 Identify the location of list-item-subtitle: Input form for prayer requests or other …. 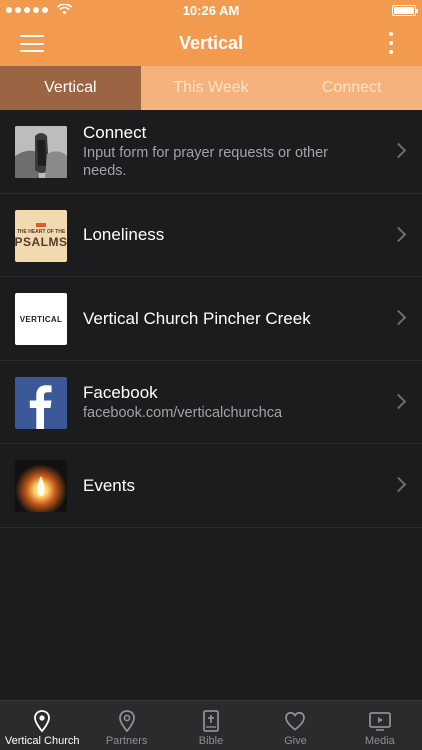
(205, 162).